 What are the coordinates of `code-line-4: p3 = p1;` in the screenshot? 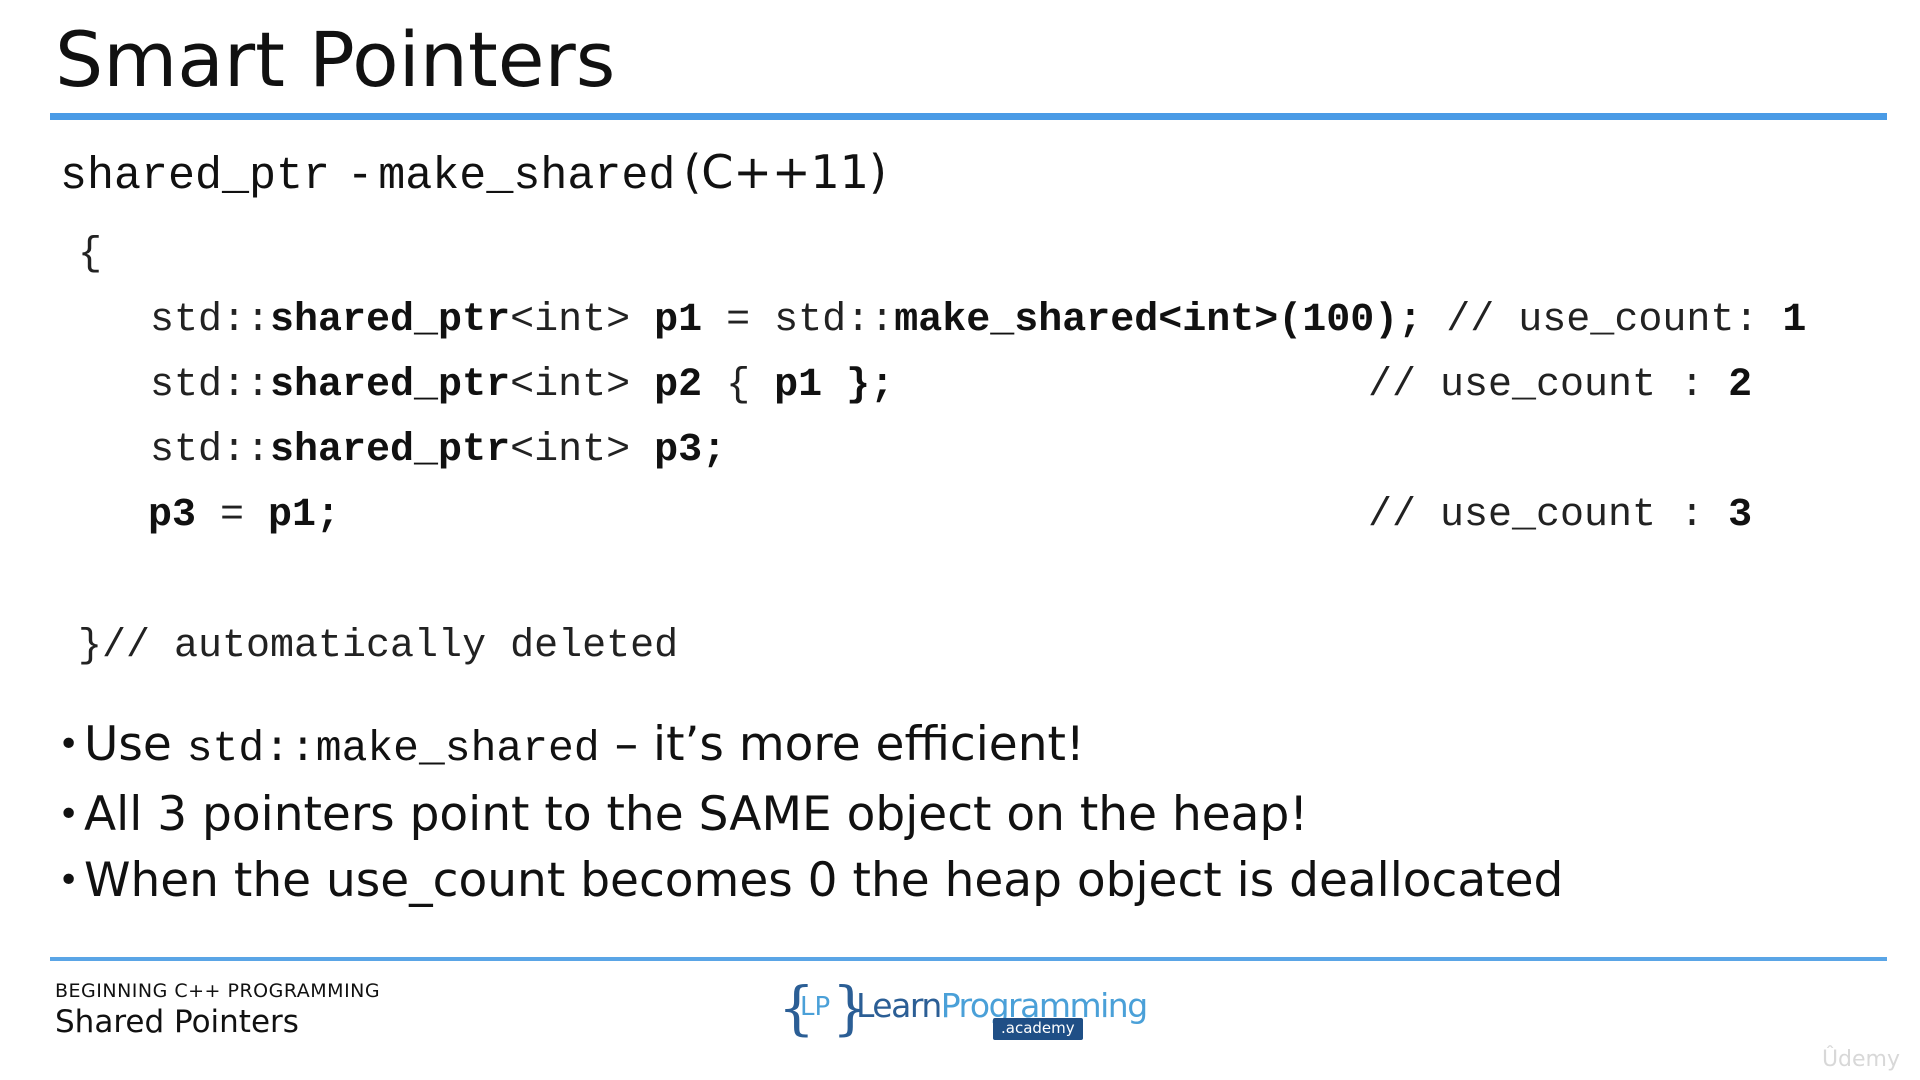 It's located at (244, 515).